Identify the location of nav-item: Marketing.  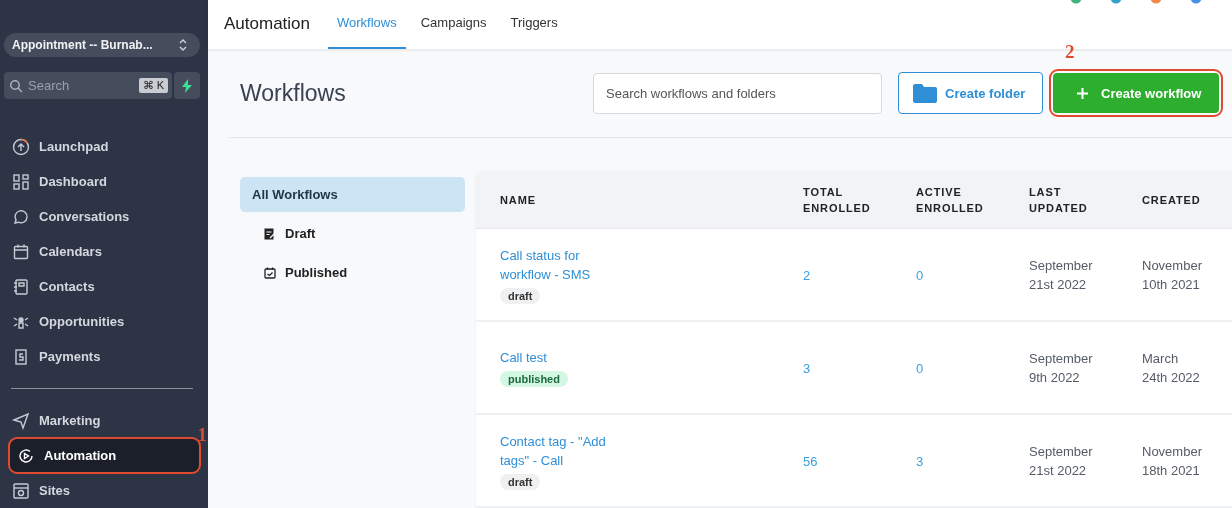
(102, 420).